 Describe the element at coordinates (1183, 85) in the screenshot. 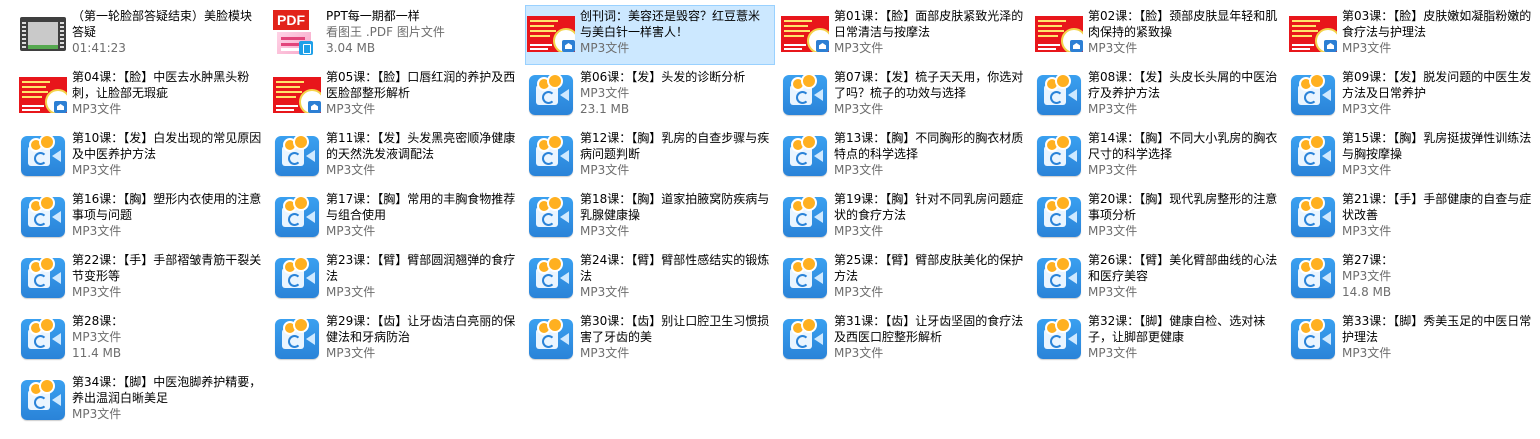

I see `file-name: 第08课：【发】头皮长头屑的中医治疗及养护方法` at that location.